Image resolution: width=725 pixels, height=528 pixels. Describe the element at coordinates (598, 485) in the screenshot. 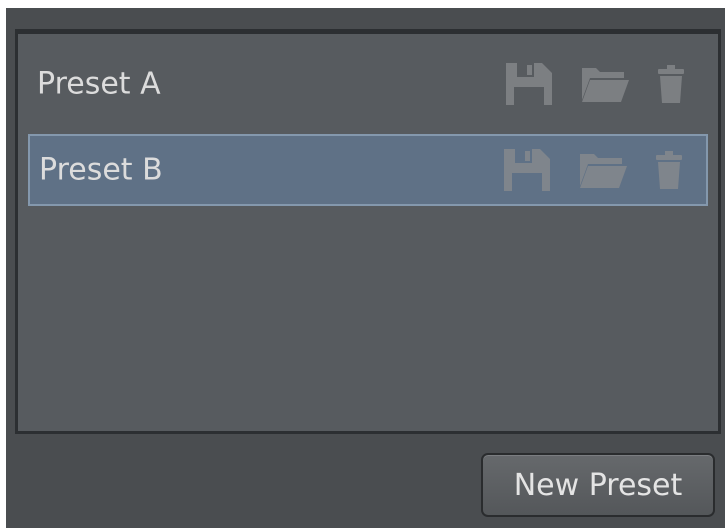

I see `new-preset-button: New Preset` at that location.